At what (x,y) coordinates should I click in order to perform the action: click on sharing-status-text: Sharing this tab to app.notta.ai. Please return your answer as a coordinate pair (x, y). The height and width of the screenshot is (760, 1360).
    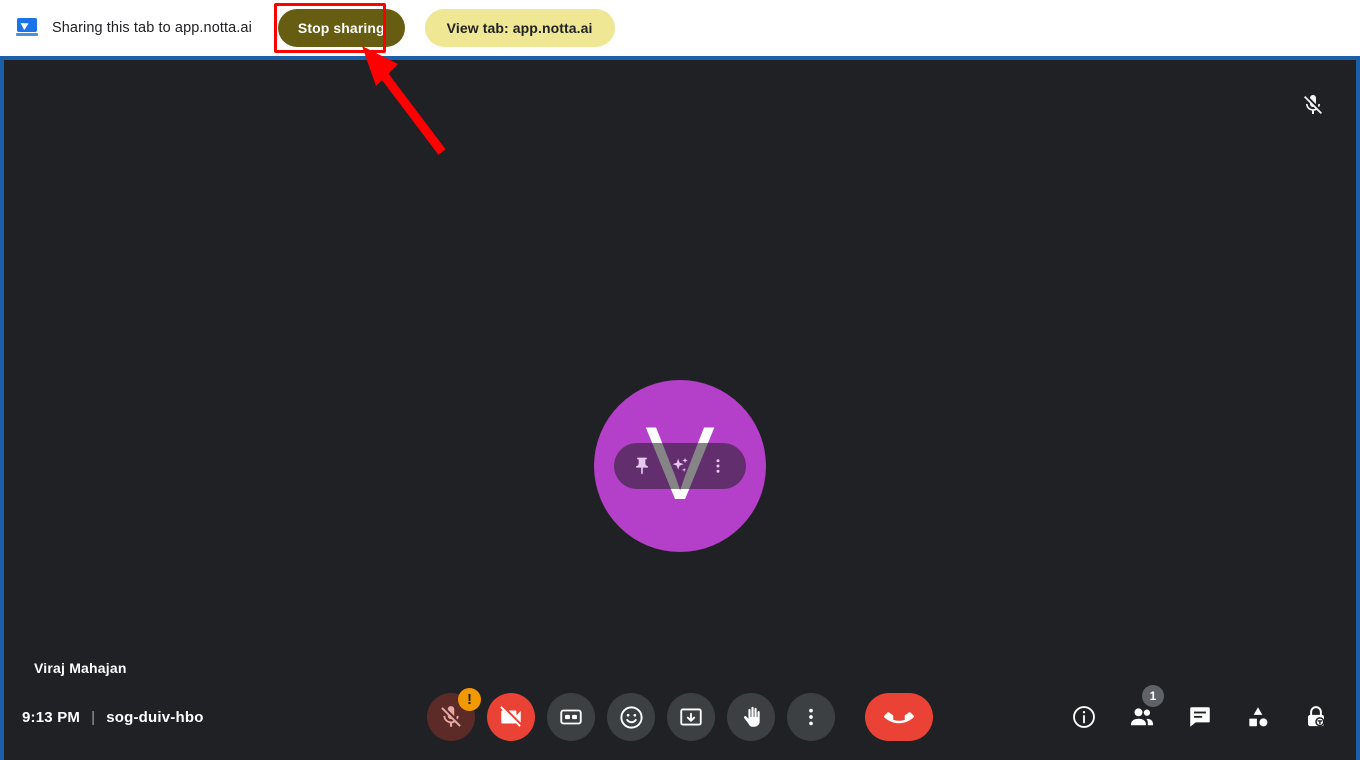
    Looking at the image, I should click on (152, 28).